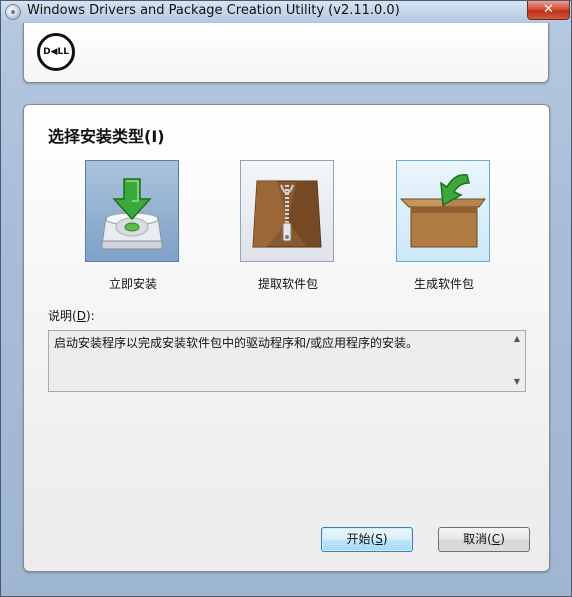  Describe the element at coordinates (517, 361) in the screenshot. I see `description-scrollbar: ▲ ▼` at that location.